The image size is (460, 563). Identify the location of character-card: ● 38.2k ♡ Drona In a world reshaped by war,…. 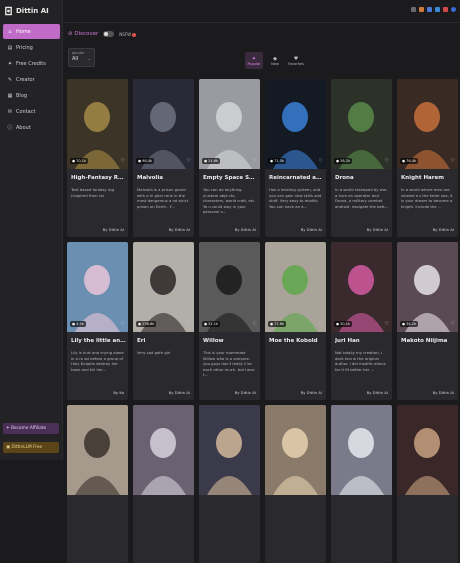
(361, 158).